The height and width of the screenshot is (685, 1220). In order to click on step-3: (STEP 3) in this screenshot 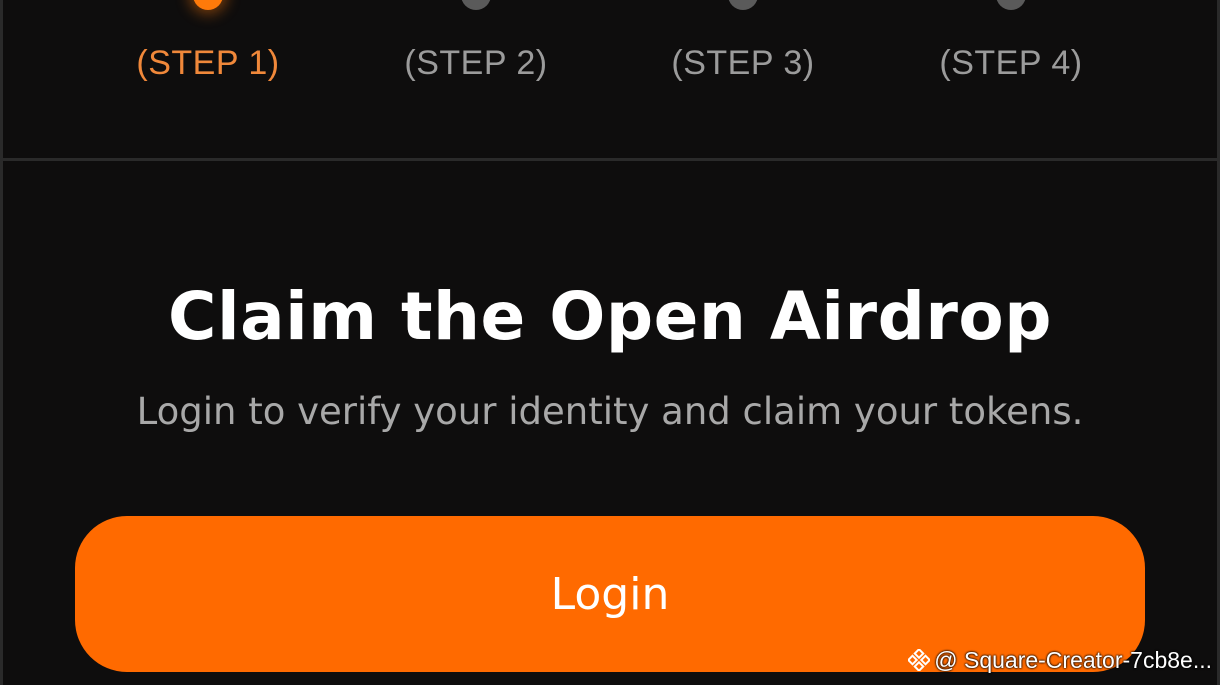, I will do `click(743, 80)`.